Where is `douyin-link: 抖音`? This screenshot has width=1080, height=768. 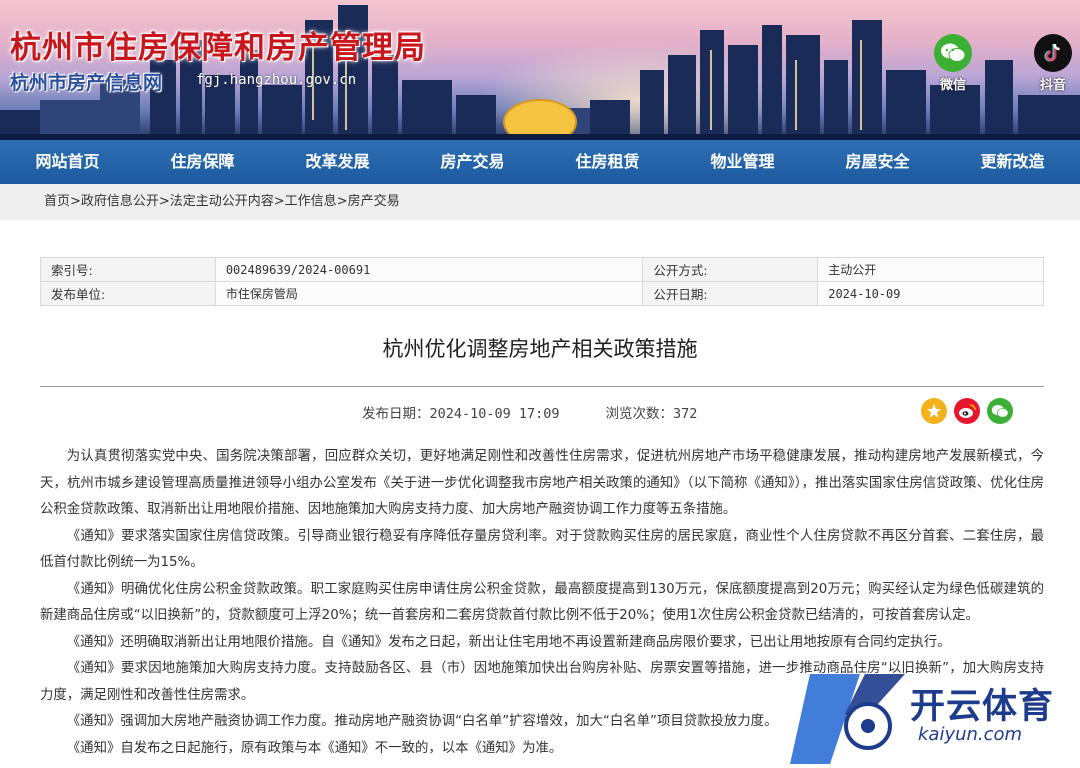 douyin-link: 抖音 is located at coordinates (1053, 63).